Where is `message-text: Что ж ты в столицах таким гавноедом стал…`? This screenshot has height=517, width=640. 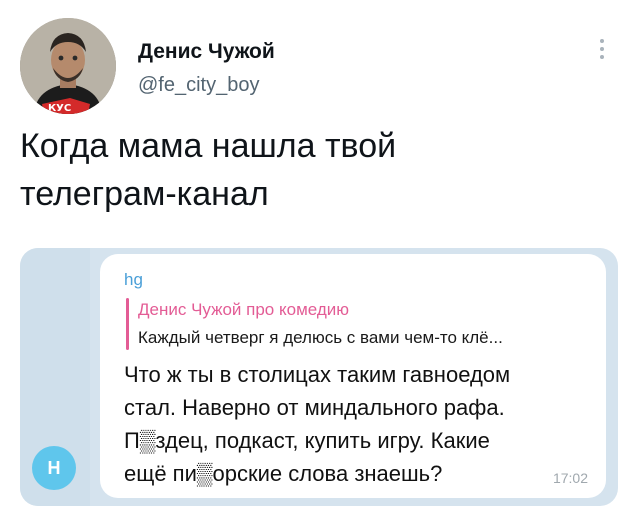 message-text: Что ж ты в столицах таким гавноедом стал… is located at coordinates (317, 424).